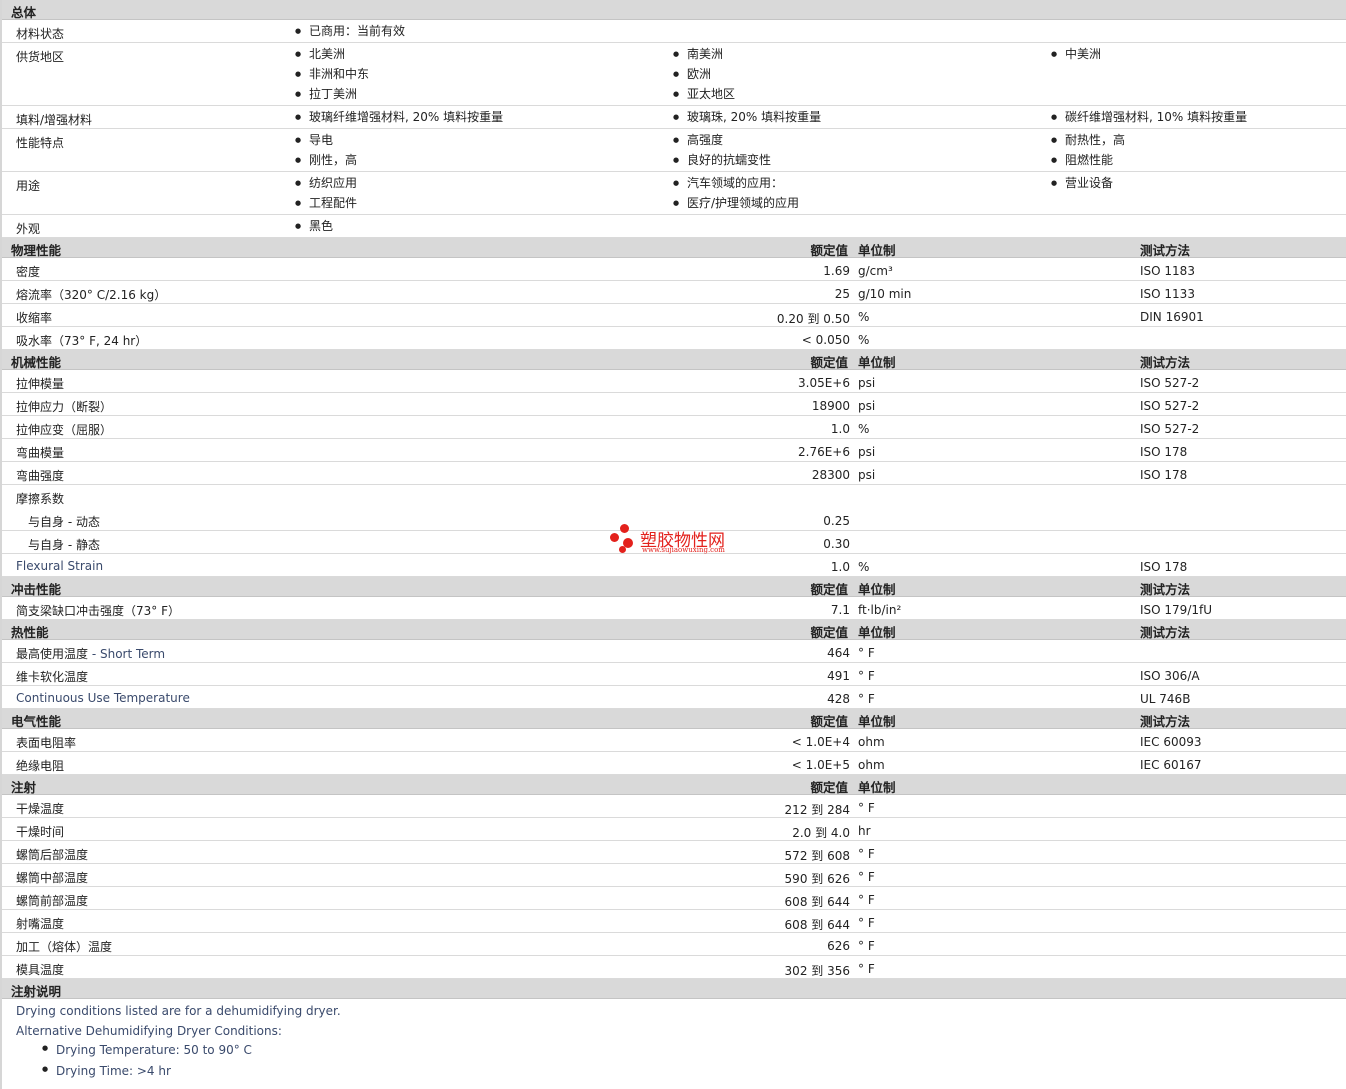 Image resolution: width=1346 pixels, height=1089 pixels. What do you see at coordinates (1176, 610) in the screenshot?
I see `test-method: ISO 179/1fU` at bounding box center [1176, 610].